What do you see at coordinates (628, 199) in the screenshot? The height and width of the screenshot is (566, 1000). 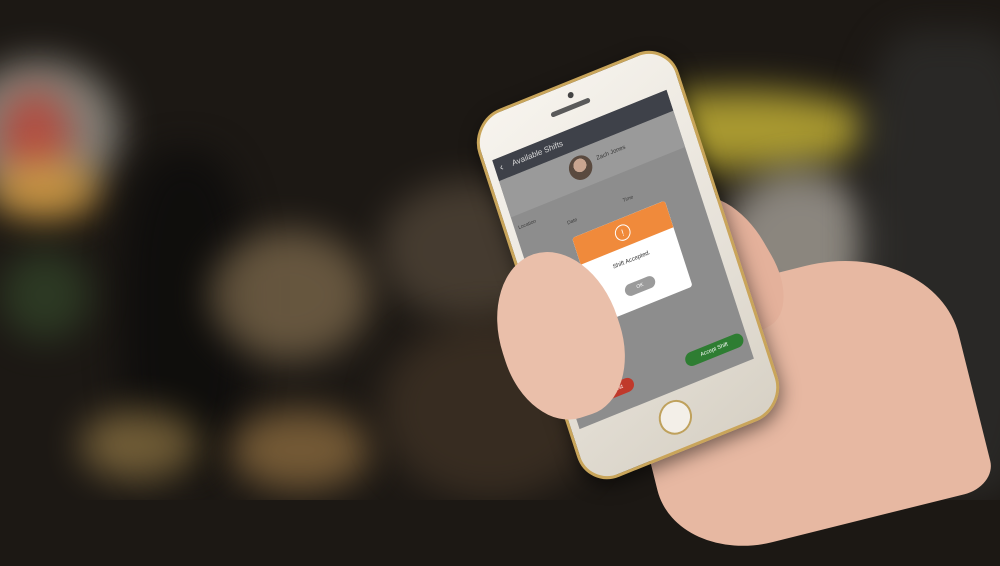 I see `column-label-time: Time` at bounding box center [628, 199].